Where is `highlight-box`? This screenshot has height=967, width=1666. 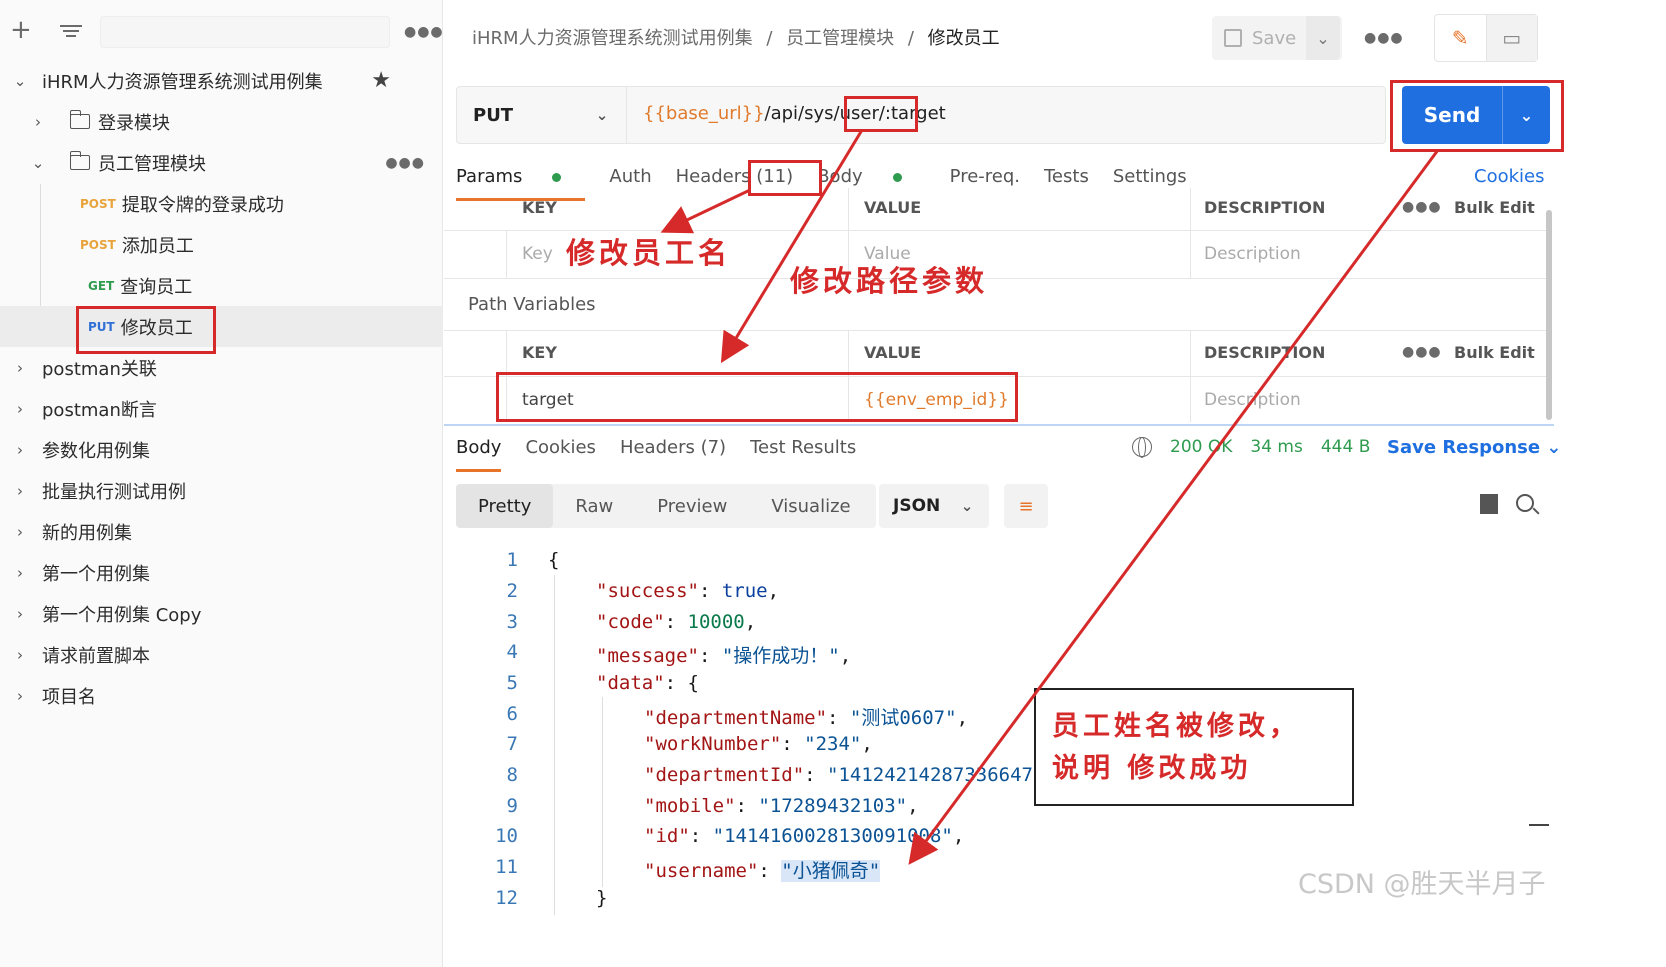 highlight-box is located at coordinates (757, 397).